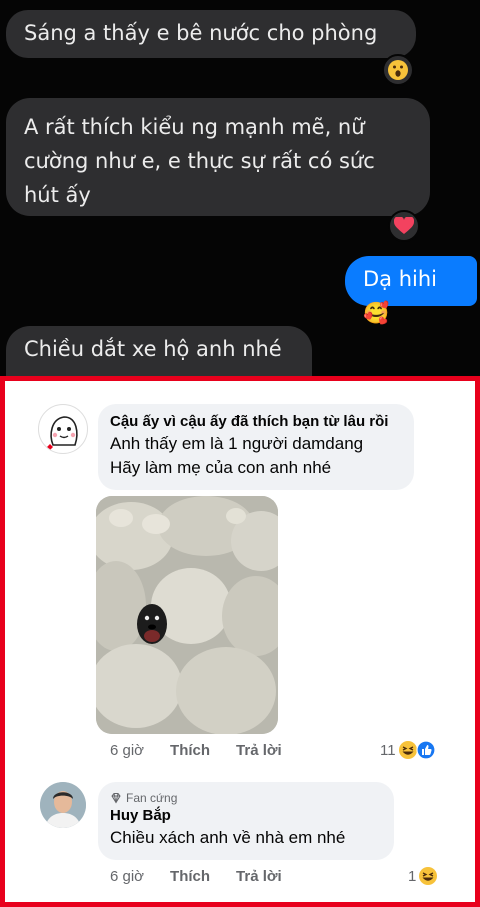  I want to click on reaction-summary: 11, so click(408, 750).